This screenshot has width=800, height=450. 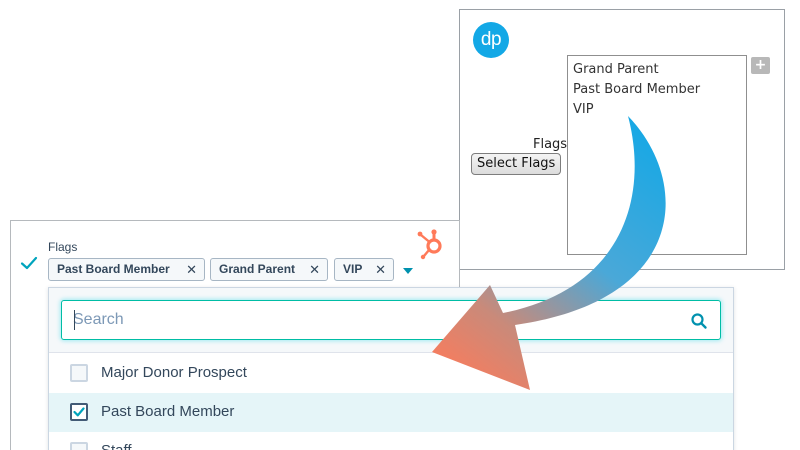 What do you see at coordinates (429, 244) in the screenshot?
I see `hubspot-sprocket-icon` at bounding box center [429, 244].